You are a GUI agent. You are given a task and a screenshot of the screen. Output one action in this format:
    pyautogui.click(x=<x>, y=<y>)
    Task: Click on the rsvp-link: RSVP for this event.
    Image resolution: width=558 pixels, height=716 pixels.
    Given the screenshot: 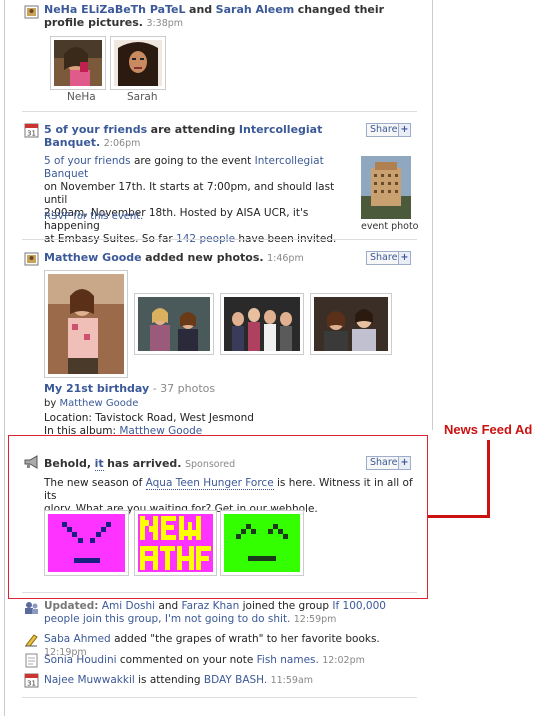 What is the action you would take?
    pyautogui.click(x=93, y=217)
    